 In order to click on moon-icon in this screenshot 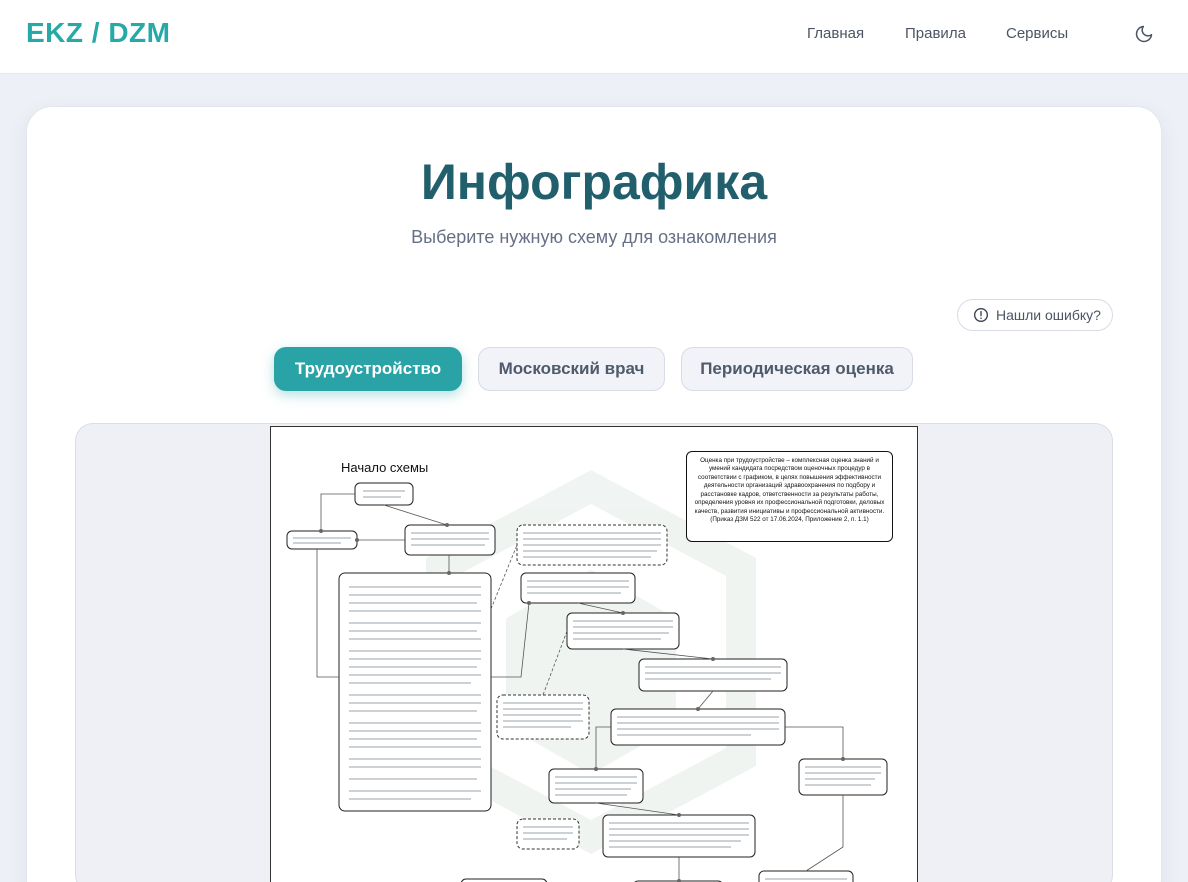, I will do `click(1144, 34)`.